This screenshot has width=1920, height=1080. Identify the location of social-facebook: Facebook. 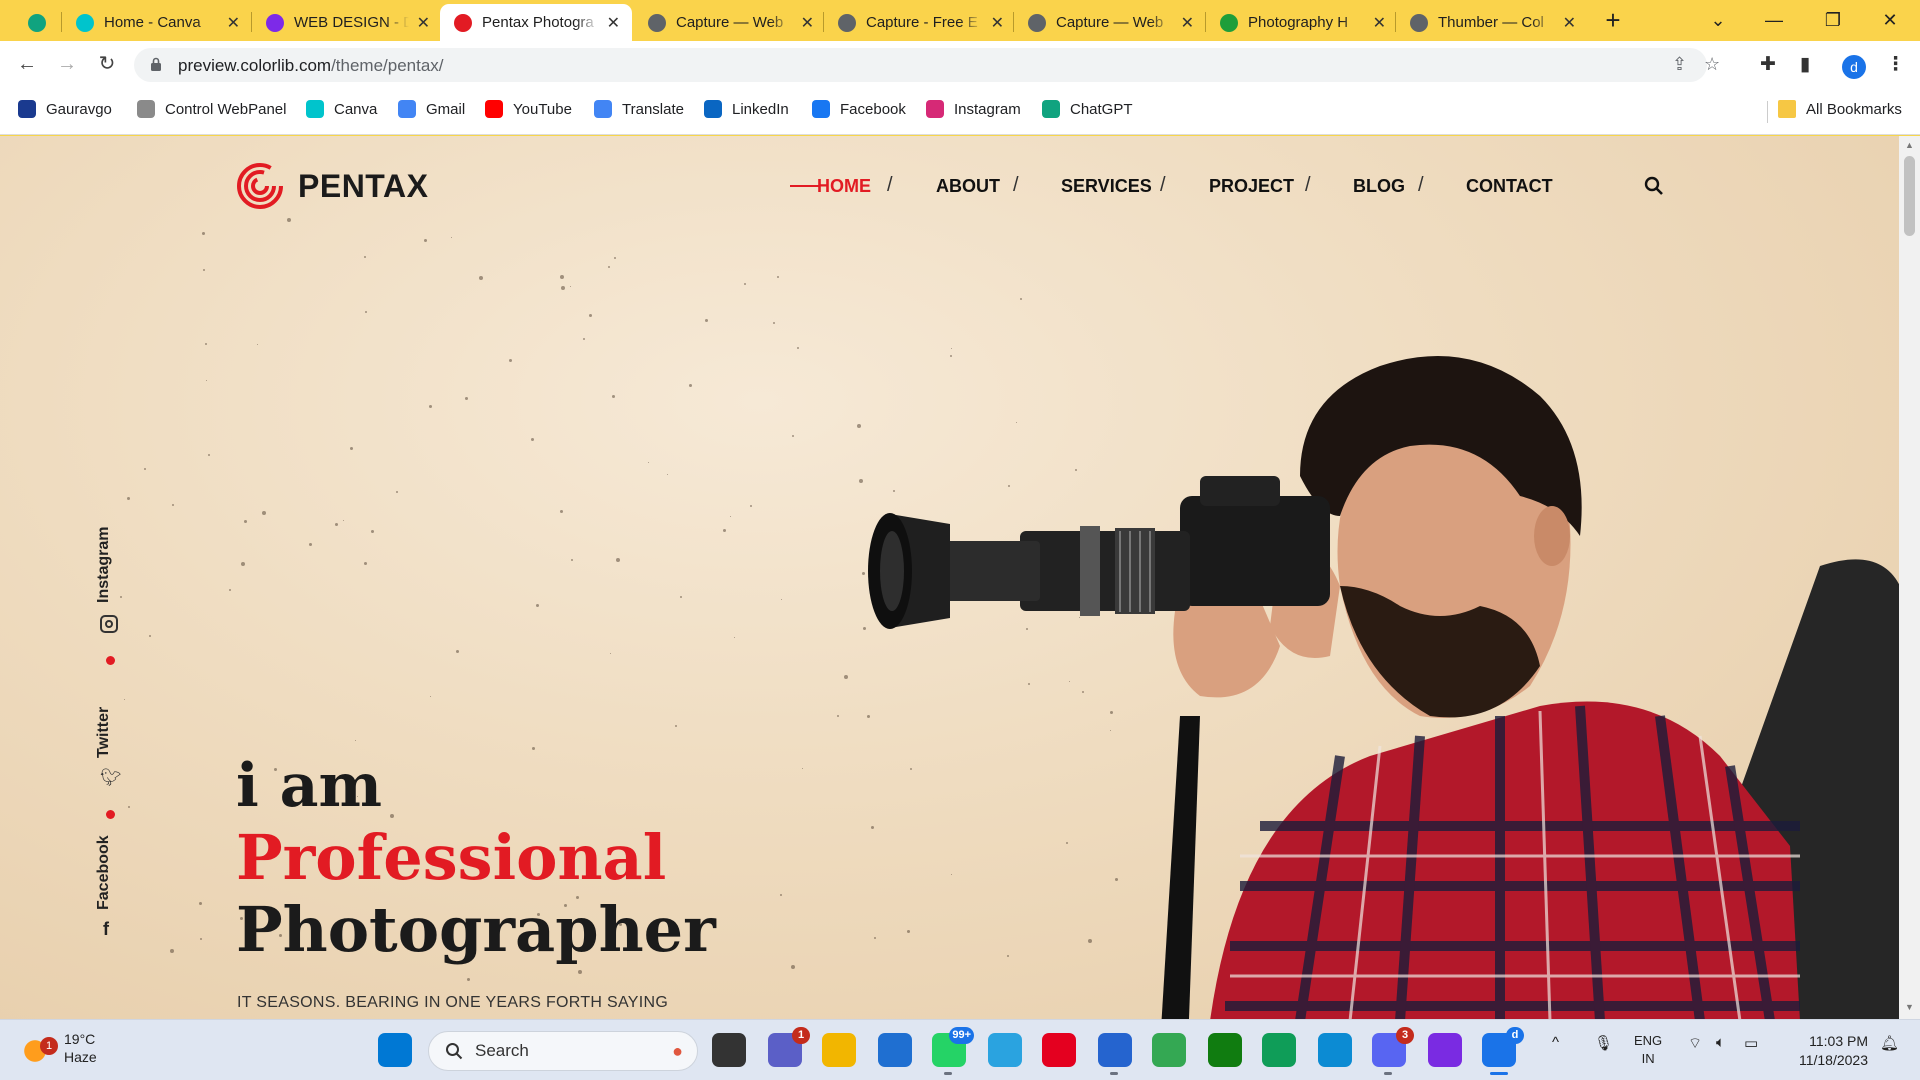
(104, 872).